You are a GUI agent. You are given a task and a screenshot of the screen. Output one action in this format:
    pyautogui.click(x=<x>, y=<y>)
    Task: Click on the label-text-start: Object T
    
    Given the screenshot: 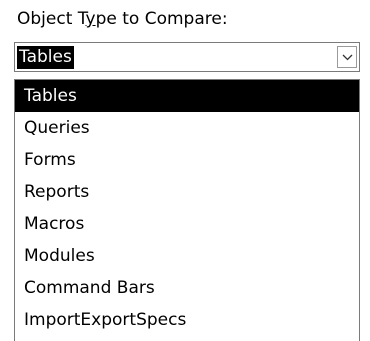 What is the action you would take?
    pyautogui.click(x=51, y=19)
    